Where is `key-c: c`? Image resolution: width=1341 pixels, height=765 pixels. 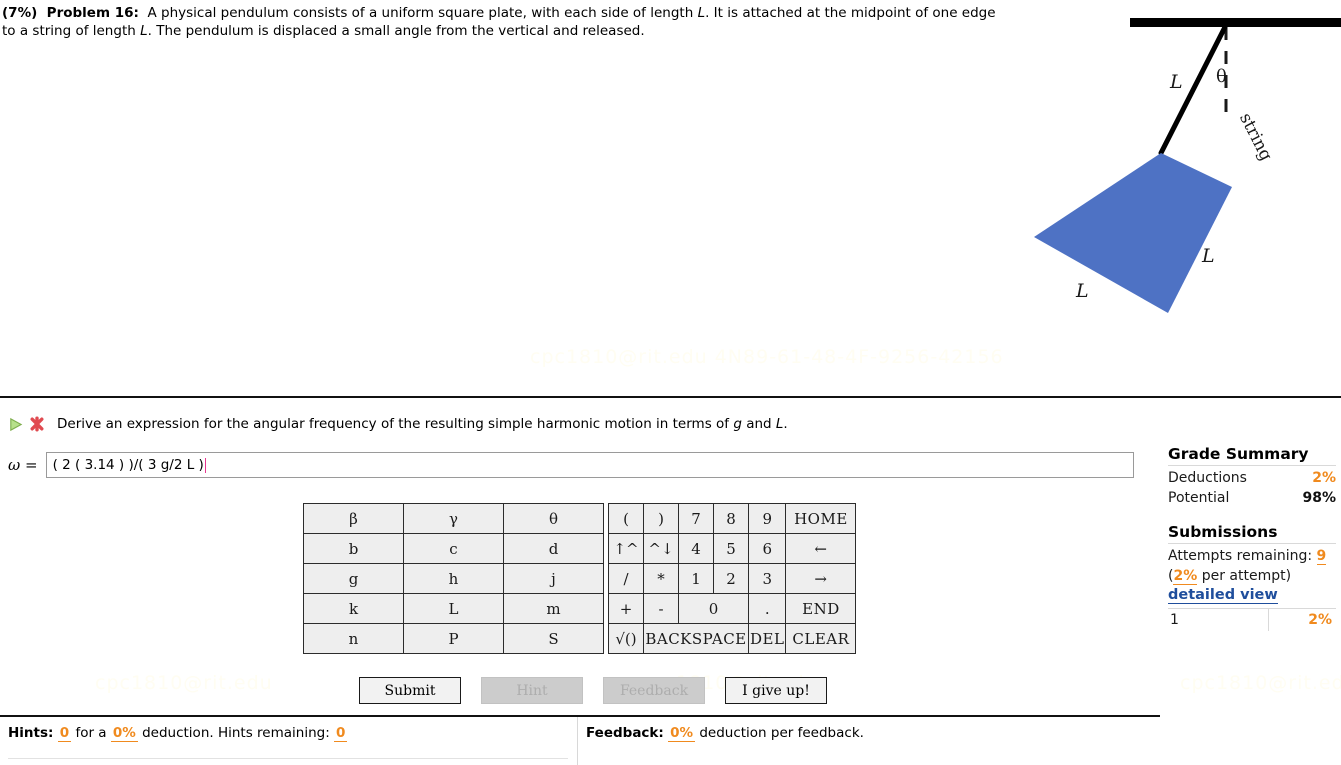 key-c: c is located at coordinates (453, 548).